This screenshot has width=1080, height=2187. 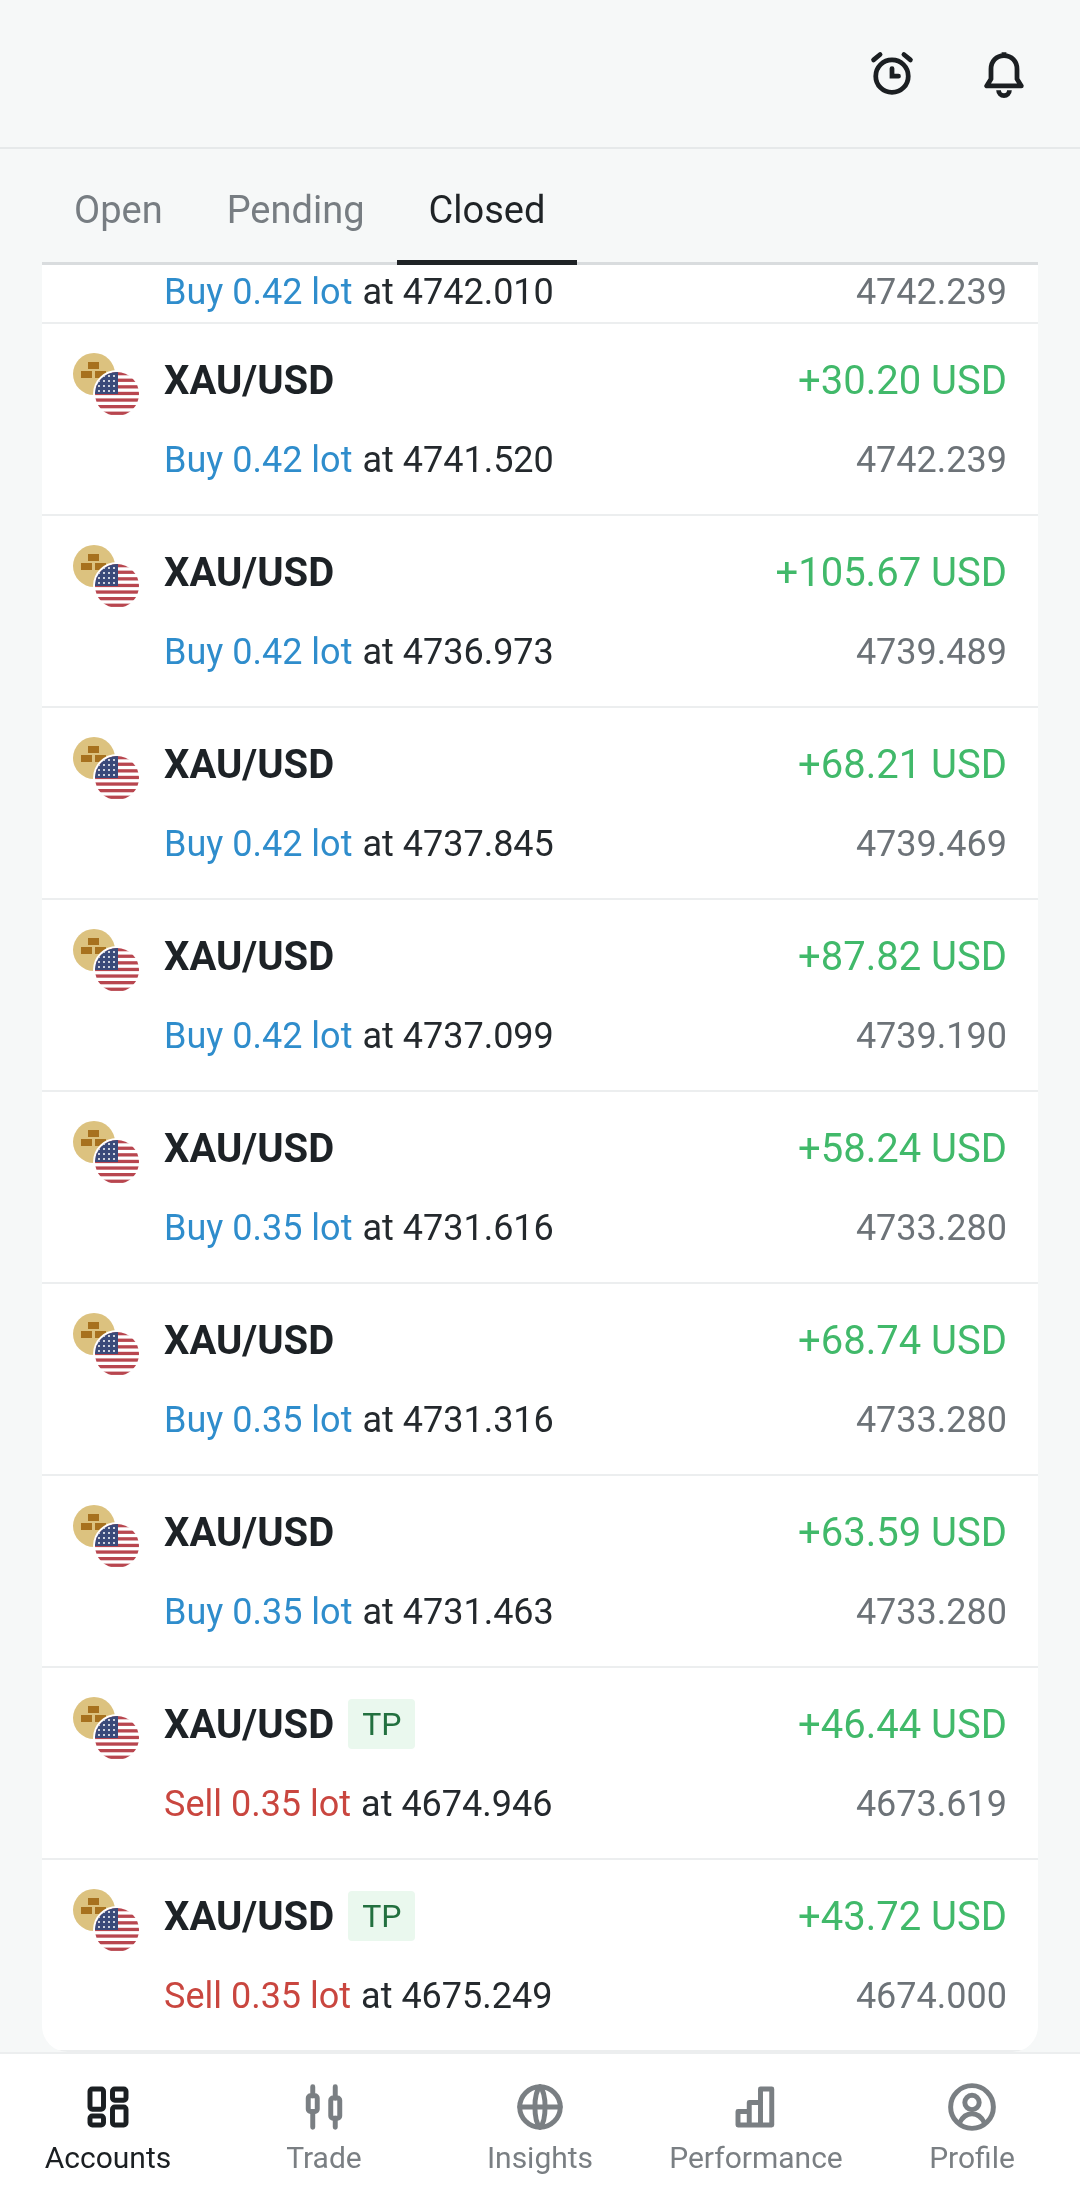 What do you see at coordinates (902, 380) in the screenshot?
I see `profit-label: +30.20 USD` at bounding box center [902, 380].